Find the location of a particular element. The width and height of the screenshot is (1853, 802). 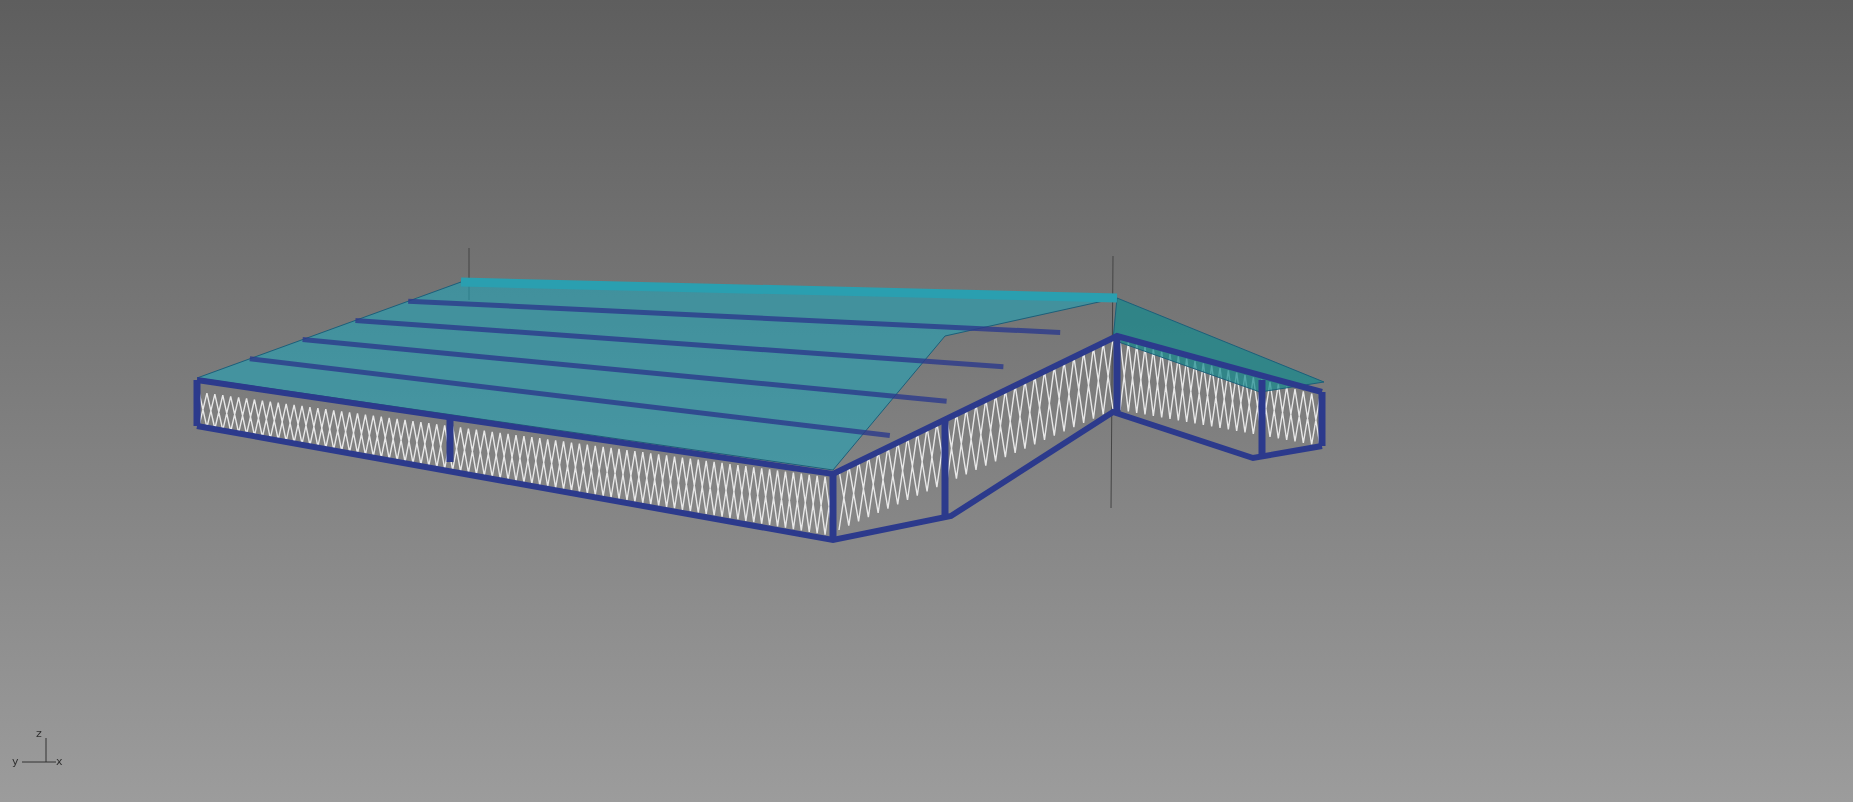

axis-gizmo-icon is located at coordinates (38, 751).